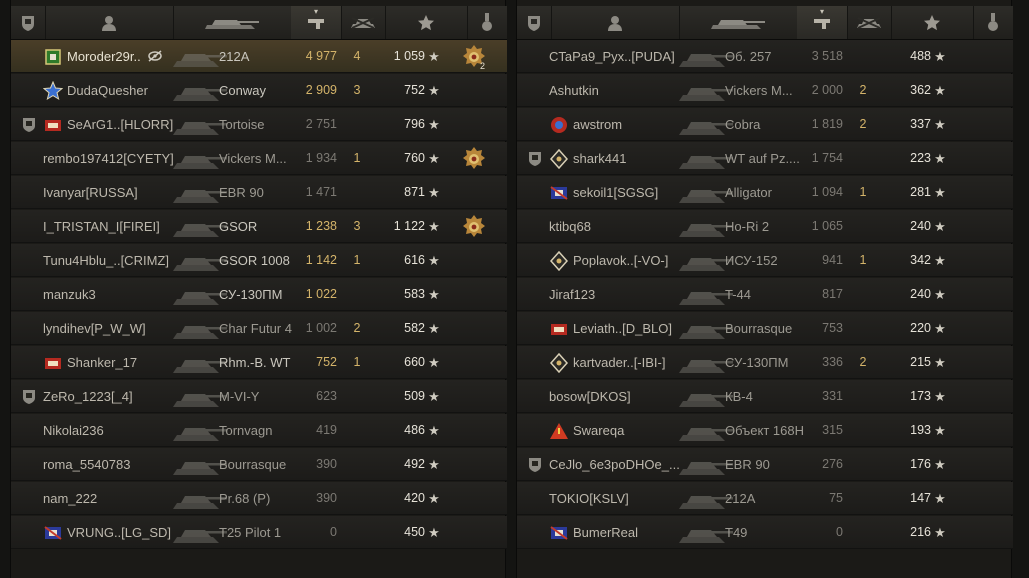  What do you see at coordinates (765, 362) in the screenshot?
I see `player-row: kartvader..[-IBI-] СУ-130ПМ 336 2 215 ★` at bounding box center [765, 362].